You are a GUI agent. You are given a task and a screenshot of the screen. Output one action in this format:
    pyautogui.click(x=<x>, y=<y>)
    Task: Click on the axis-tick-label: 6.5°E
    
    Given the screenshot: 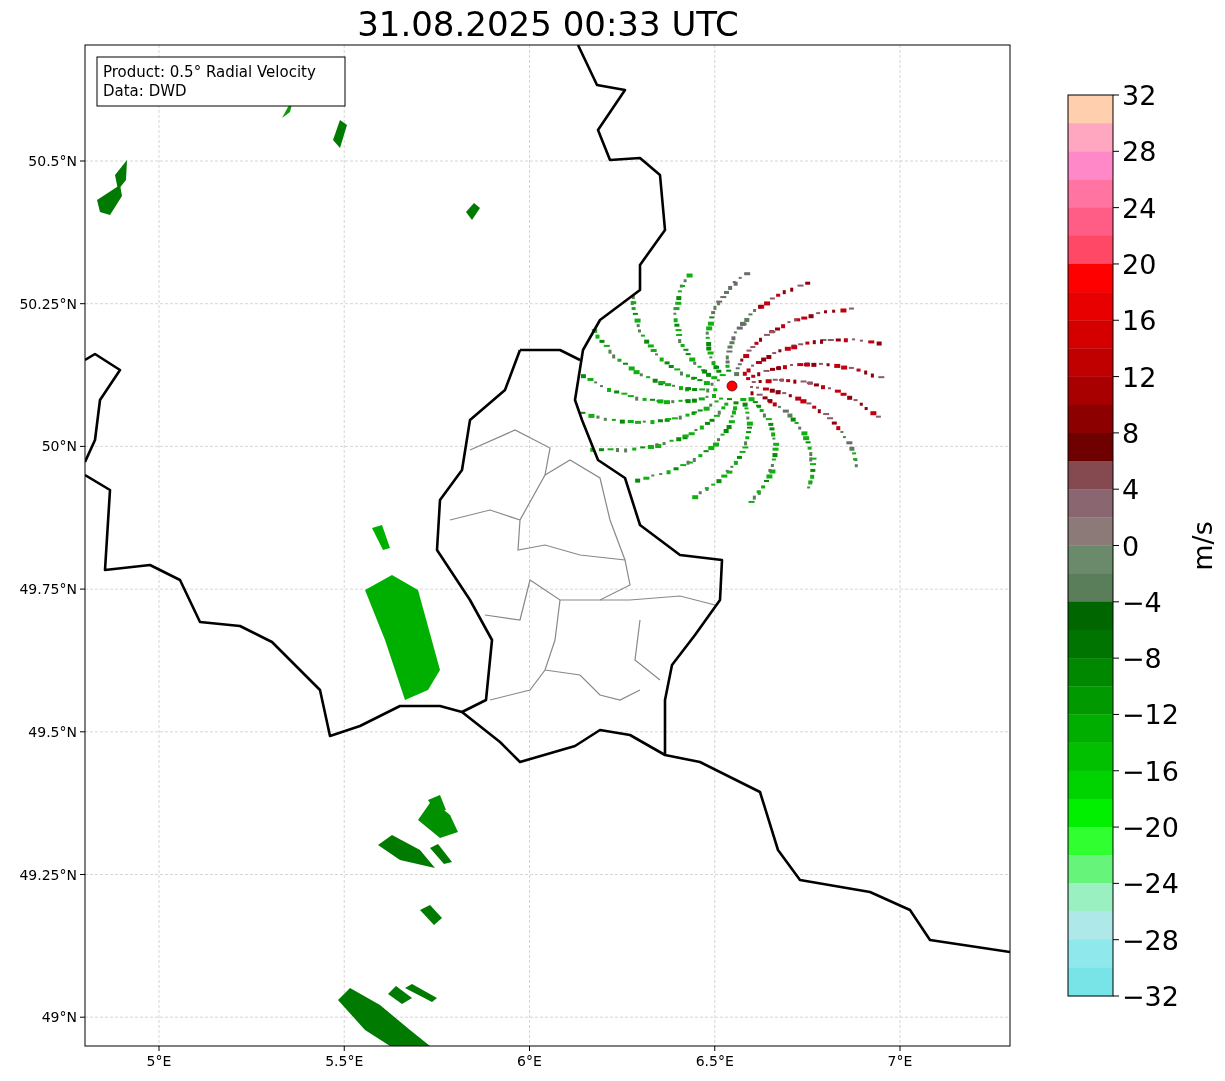 What is the action you would take?
    pyautogui.click(x=714, y=1061)
    